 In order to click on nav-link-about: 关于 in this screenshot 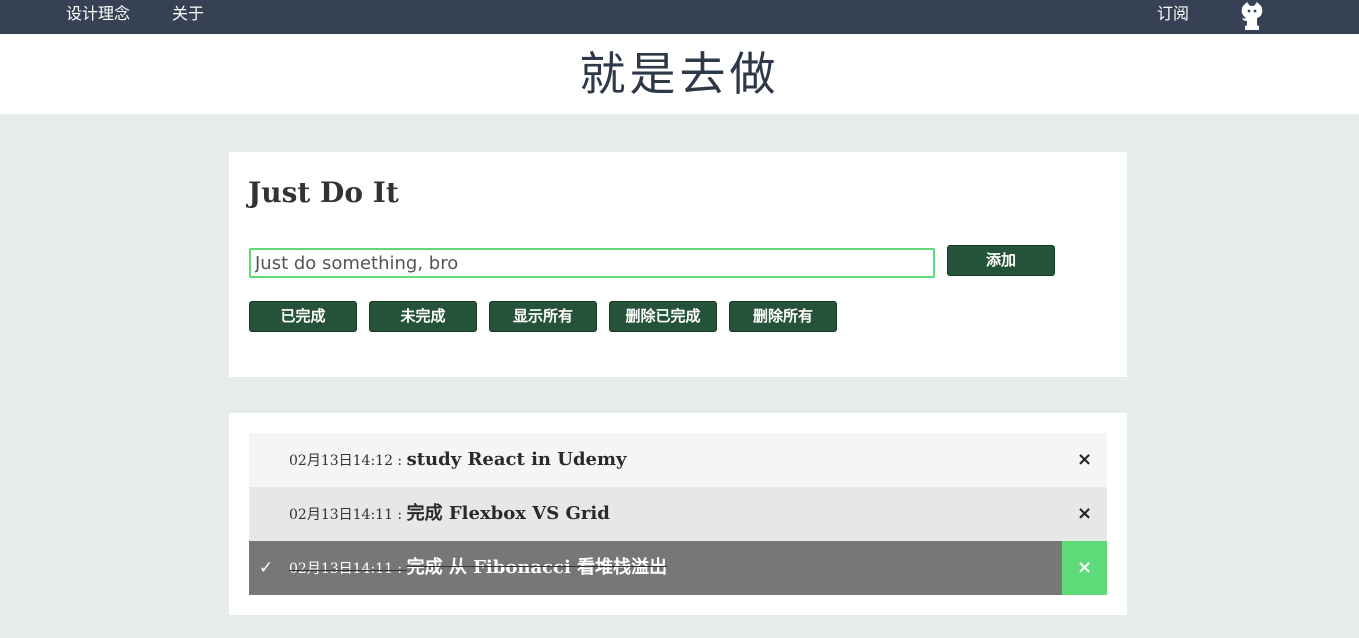, I will do `click(188, 17)`.